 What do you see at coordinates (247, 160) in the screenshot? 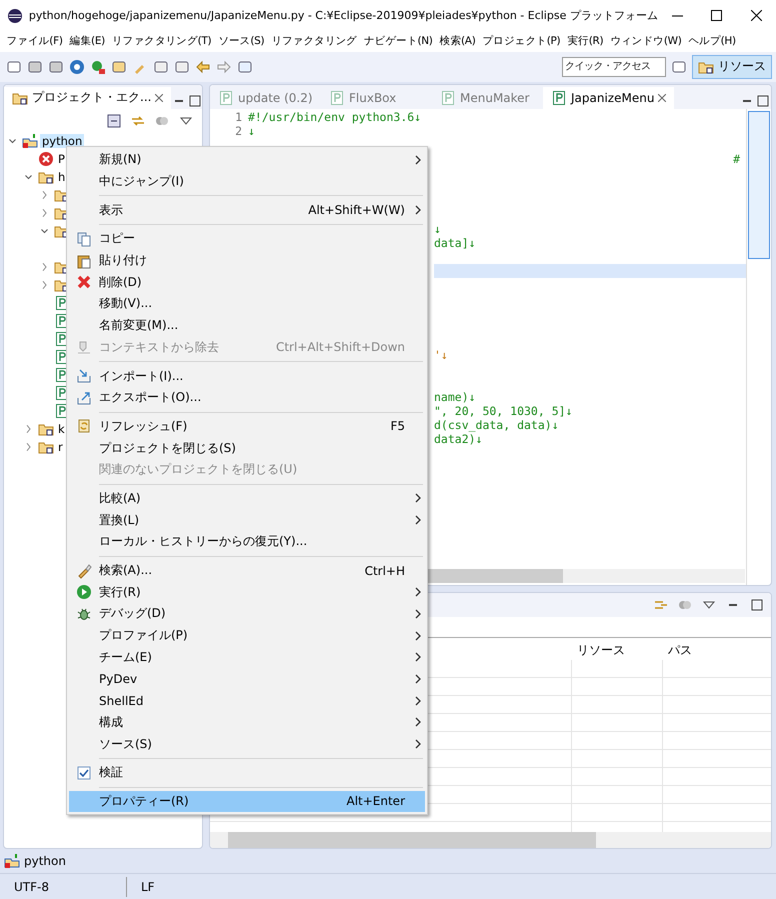
I see `context-menu-item: 新規(N)` at bounding box center [247, 160].